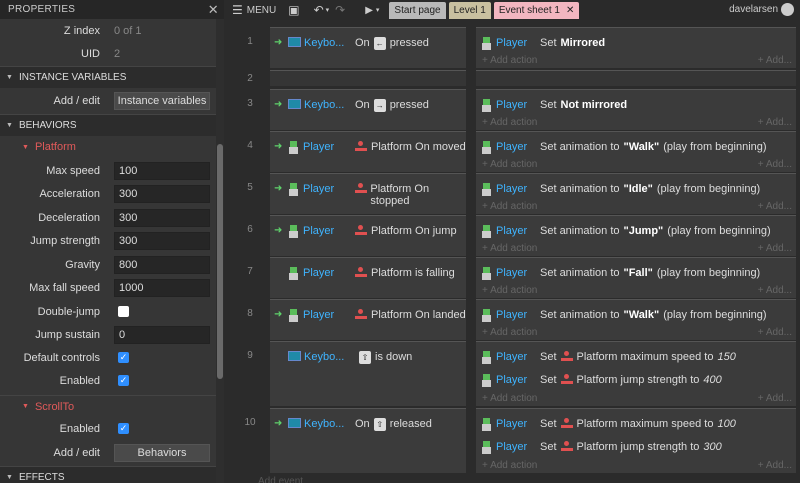 The image size is (800, 483). I want to click on behaviors-button: Behaviors, so click(162, 452).